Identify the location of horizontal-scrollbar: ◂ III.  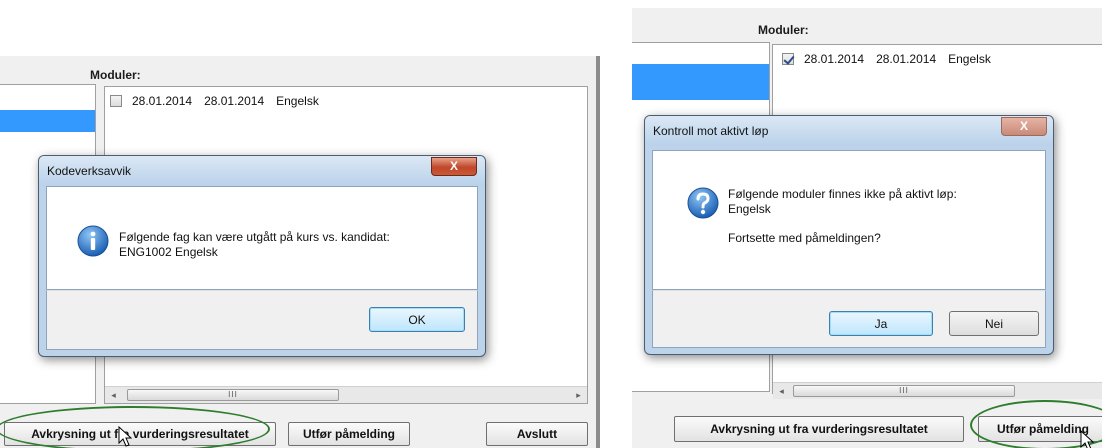
(937, 390).